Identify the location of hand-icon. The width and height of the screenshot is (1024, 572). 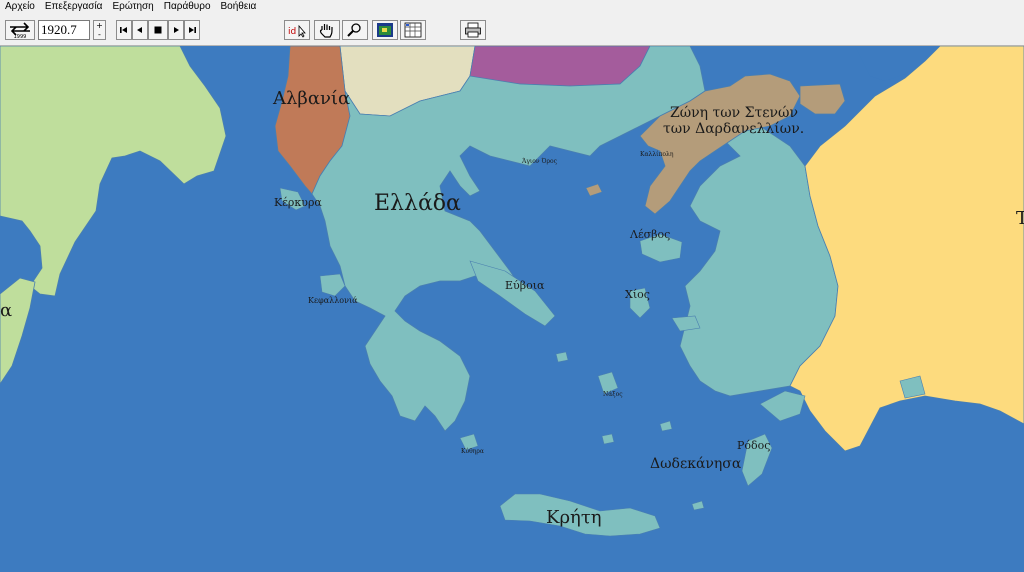
(326, 31).